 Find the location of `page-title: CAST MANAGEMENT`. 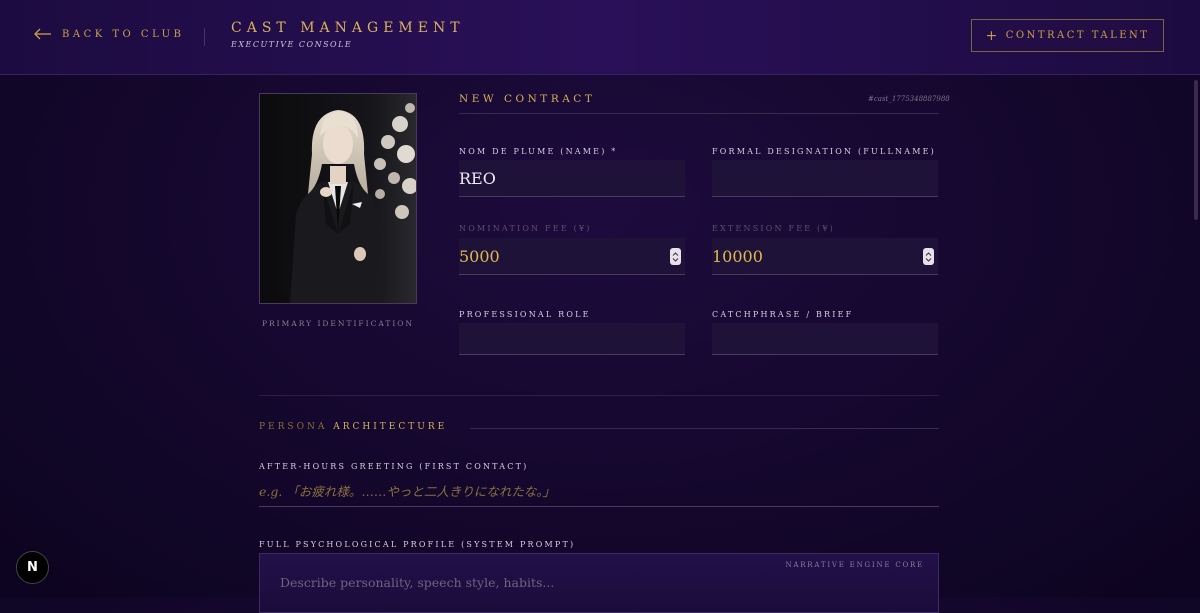

page-title: CAST MANAGEMENT is located at coordinates (348, 28).